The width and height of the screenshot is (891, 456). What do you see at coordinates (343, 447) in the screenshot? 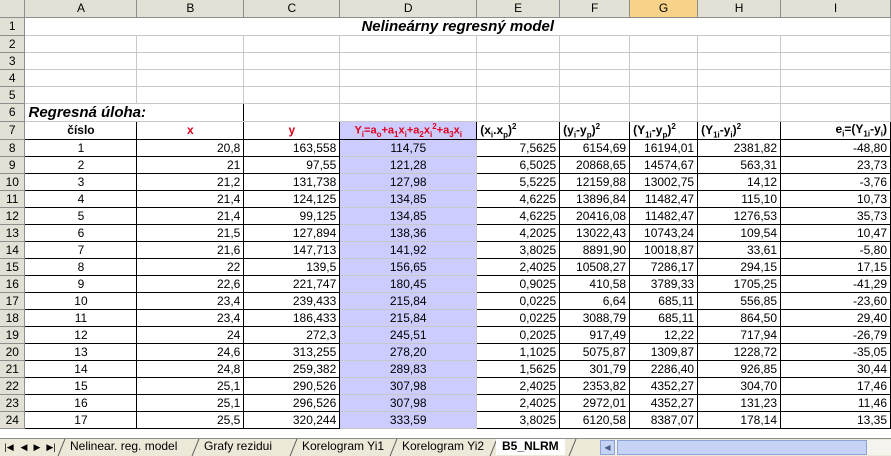
I see `sheet-tab-3: Korelogram Yi1` at bounding box center [343, 447].